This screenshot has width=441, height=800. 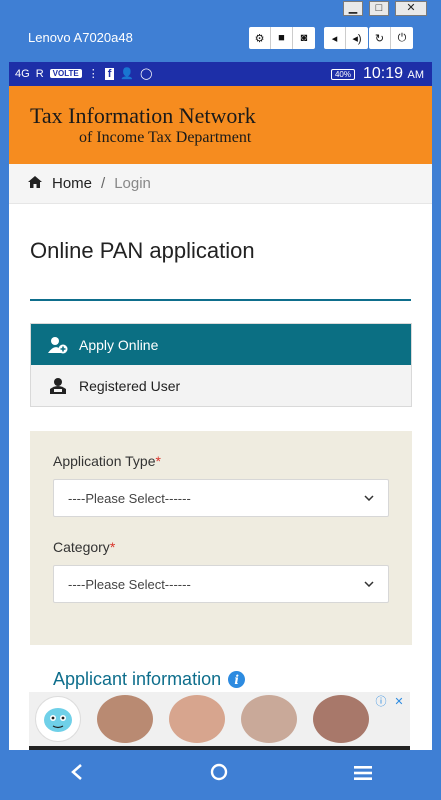 What do you see at coordinates (22, 73) in the screenshot?
I see `network-4g: 4G` at bounding box center [22, 73].